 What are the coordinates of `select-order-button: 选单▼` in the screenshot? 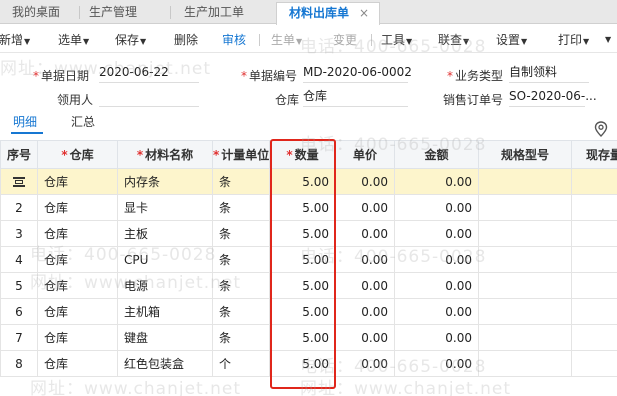 It's located at (73, 39).